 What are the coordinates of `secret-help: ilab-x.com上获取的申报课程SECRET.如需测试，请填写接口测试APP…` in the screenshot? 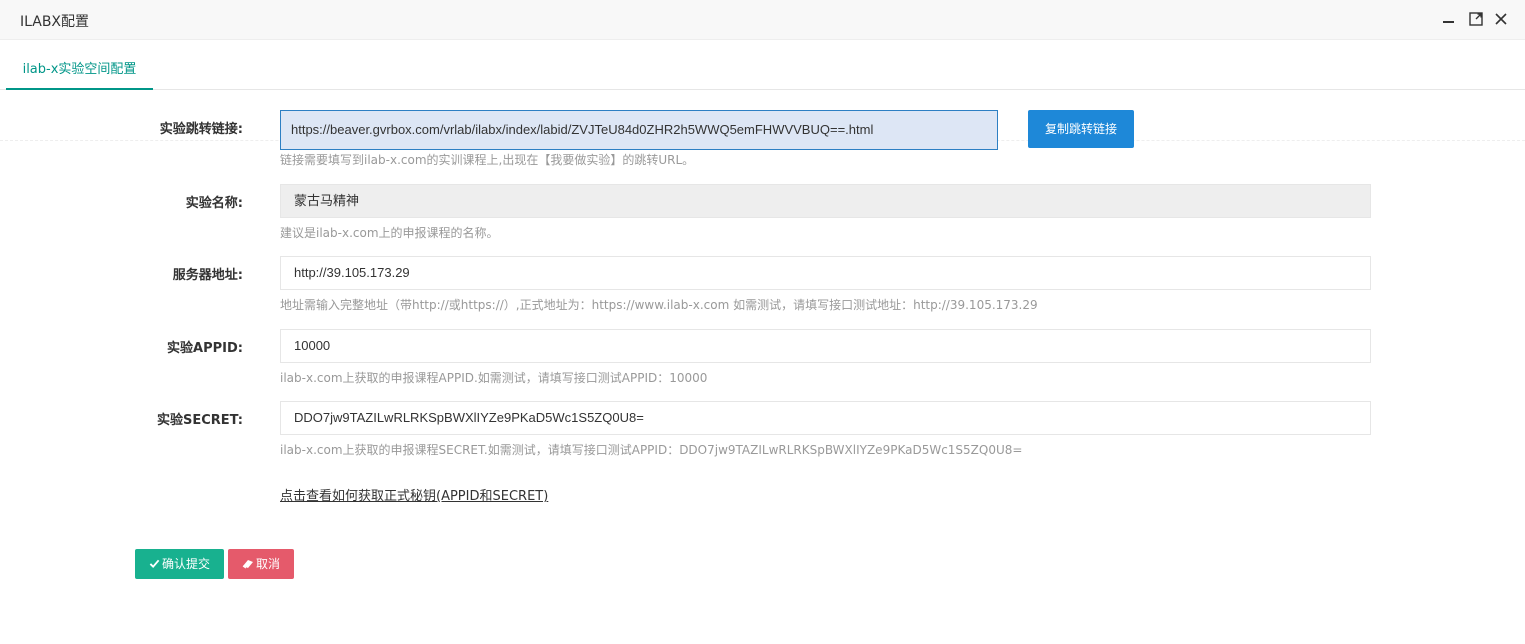 It's located at (651, 450).